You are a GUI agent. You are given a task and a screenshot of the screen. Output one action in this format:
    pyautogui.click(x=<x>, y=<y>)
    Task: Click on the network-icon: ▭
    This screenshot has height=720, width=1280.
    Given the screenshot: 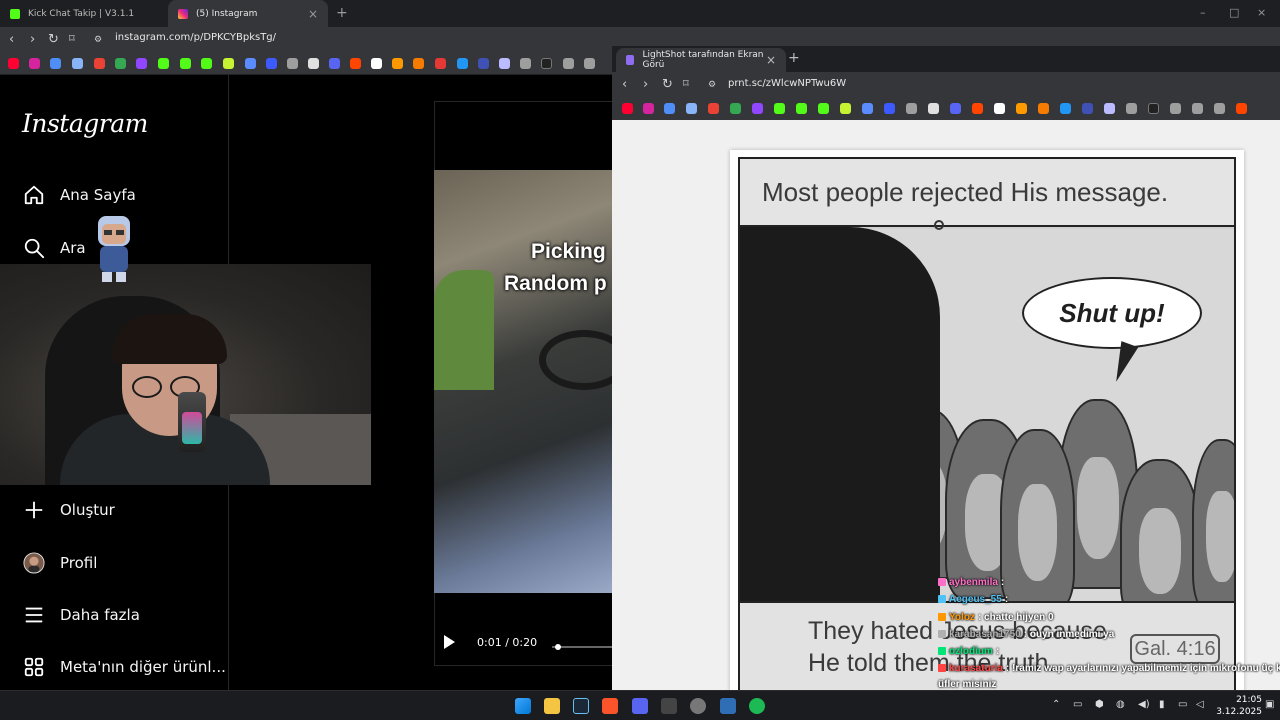 What is the action you would take?
    pyautogui.click(x=1182, y=704)
    